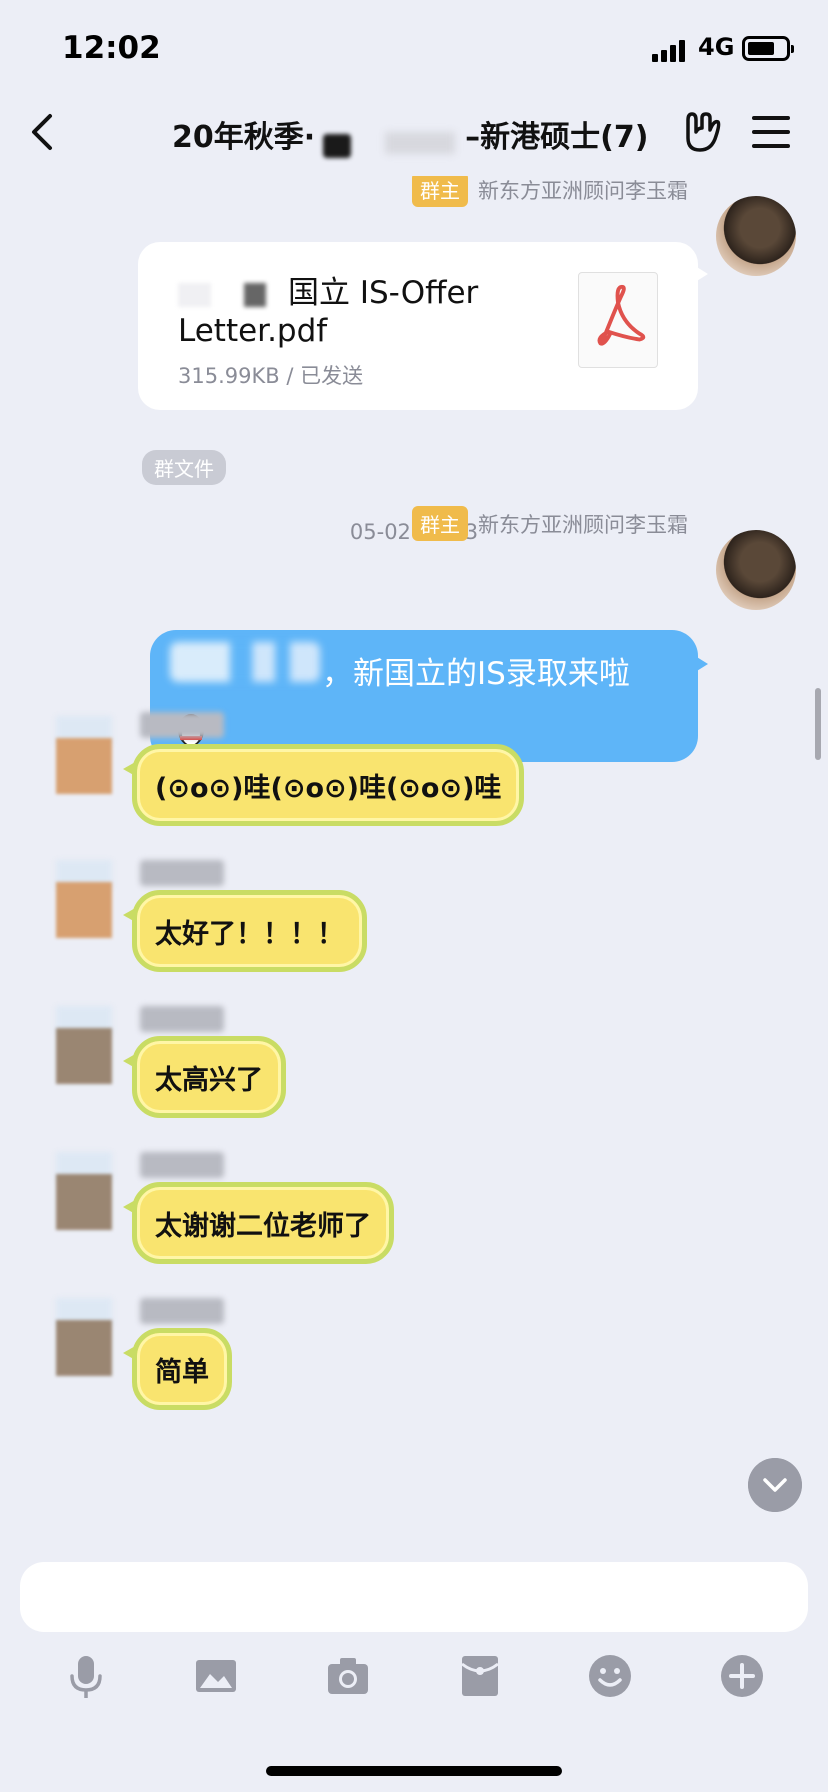 This screenshot has width=828, height=1792. Describe the element at coordinates (476, 674) in the screenshot. I see `message-text: ，新国立的IS录取来啦` at that location.